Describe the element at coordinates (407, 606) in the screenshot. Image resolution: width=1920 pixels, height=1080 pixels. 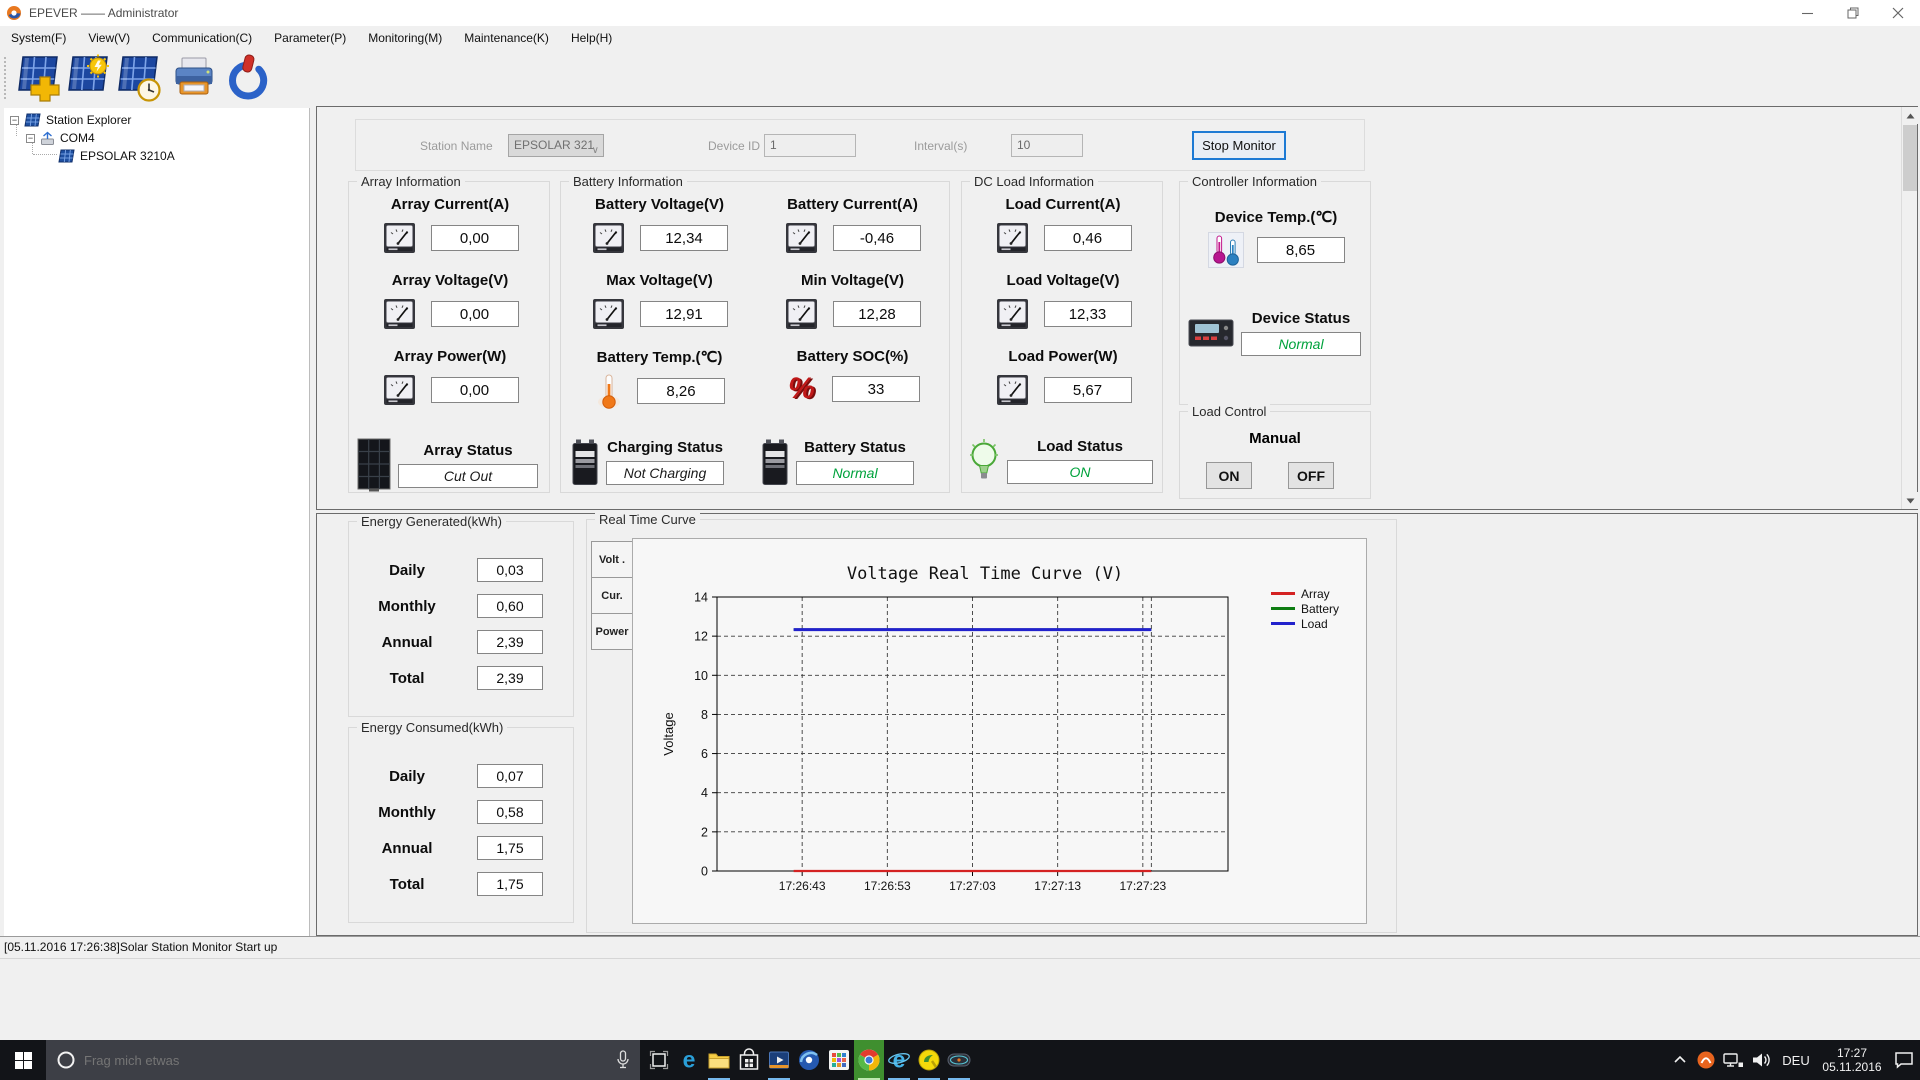
I see `monthly-label: Monthly` at that location.